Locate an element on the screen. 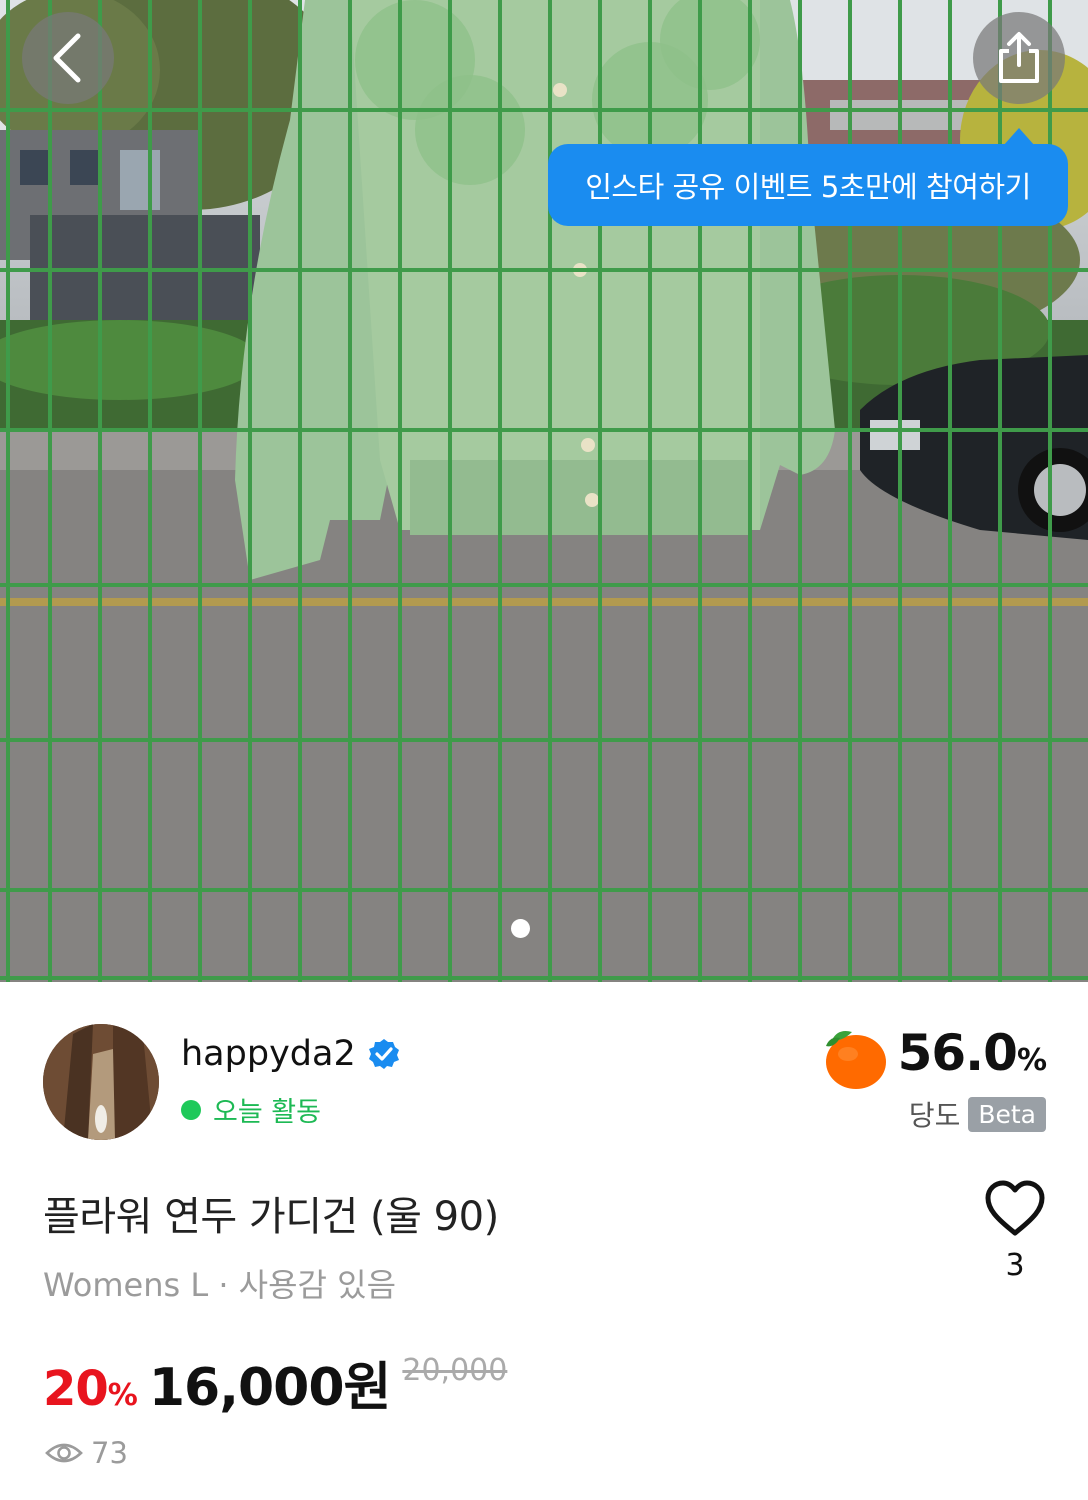  seller-activity-status: 오늘 활동 is located at coordinates (251, 1109).